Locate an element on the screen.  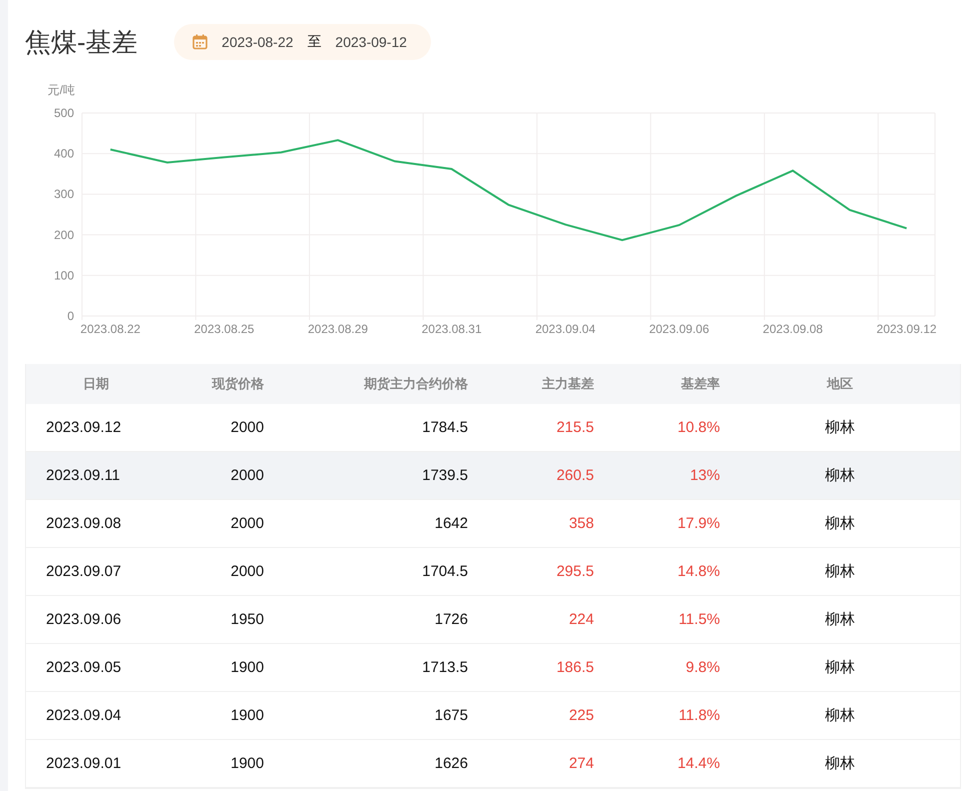
x-tick-label: 2023.08.31 is located at coordinates (452, 329).